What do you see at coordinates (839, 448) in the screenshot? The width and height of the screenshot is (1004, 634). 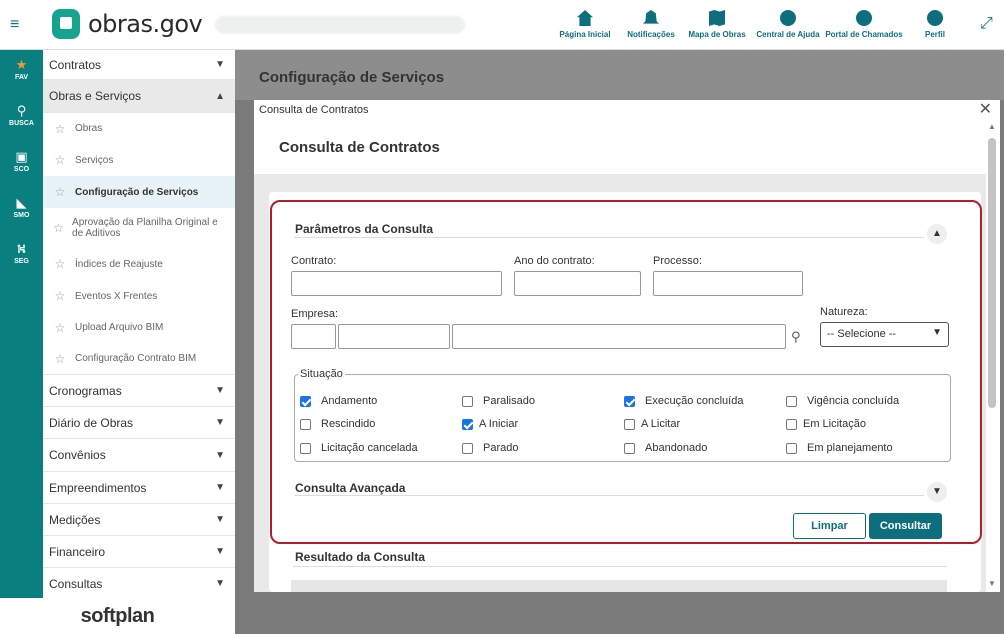 I see `checkbox-em-planejamento: Em planejamento` at bounding box center [839, 448].